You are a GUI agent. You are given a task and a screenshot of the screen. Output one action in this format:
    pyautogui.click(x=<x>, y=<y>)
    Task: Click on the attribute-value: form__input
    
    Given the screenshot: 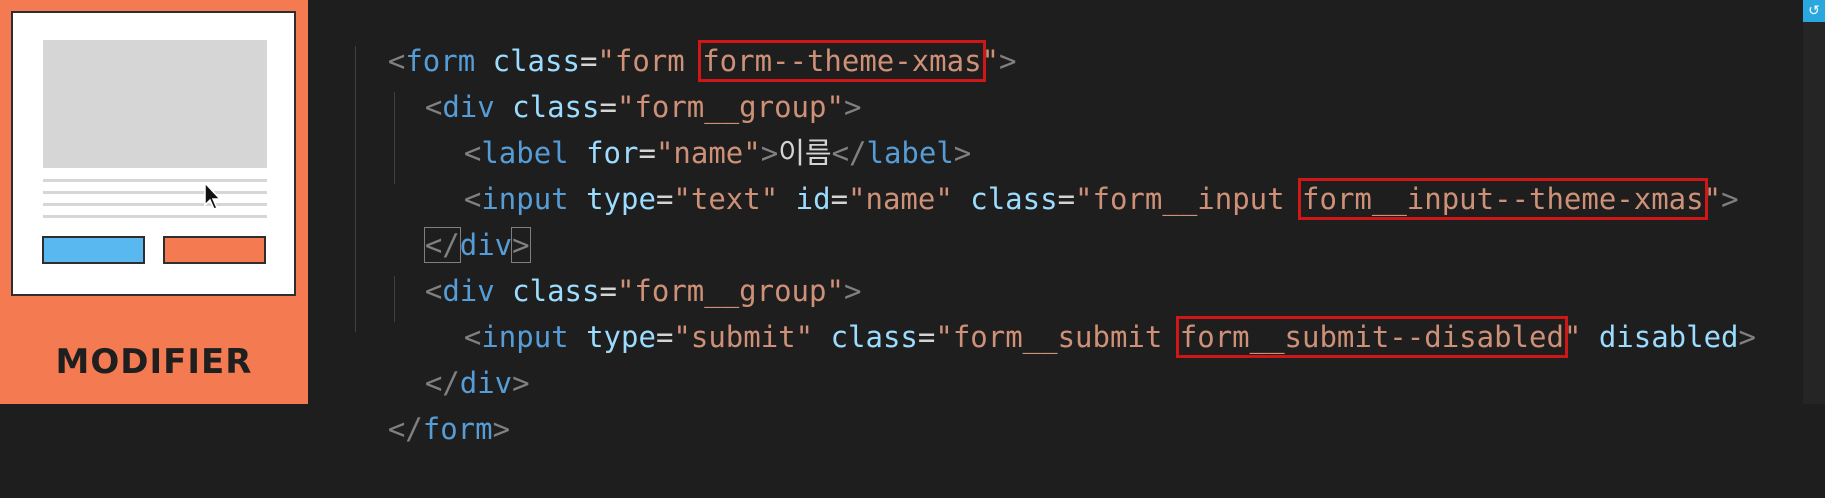 What is the action you would take?
    pyautogui.click(x=1197, y=199)
    